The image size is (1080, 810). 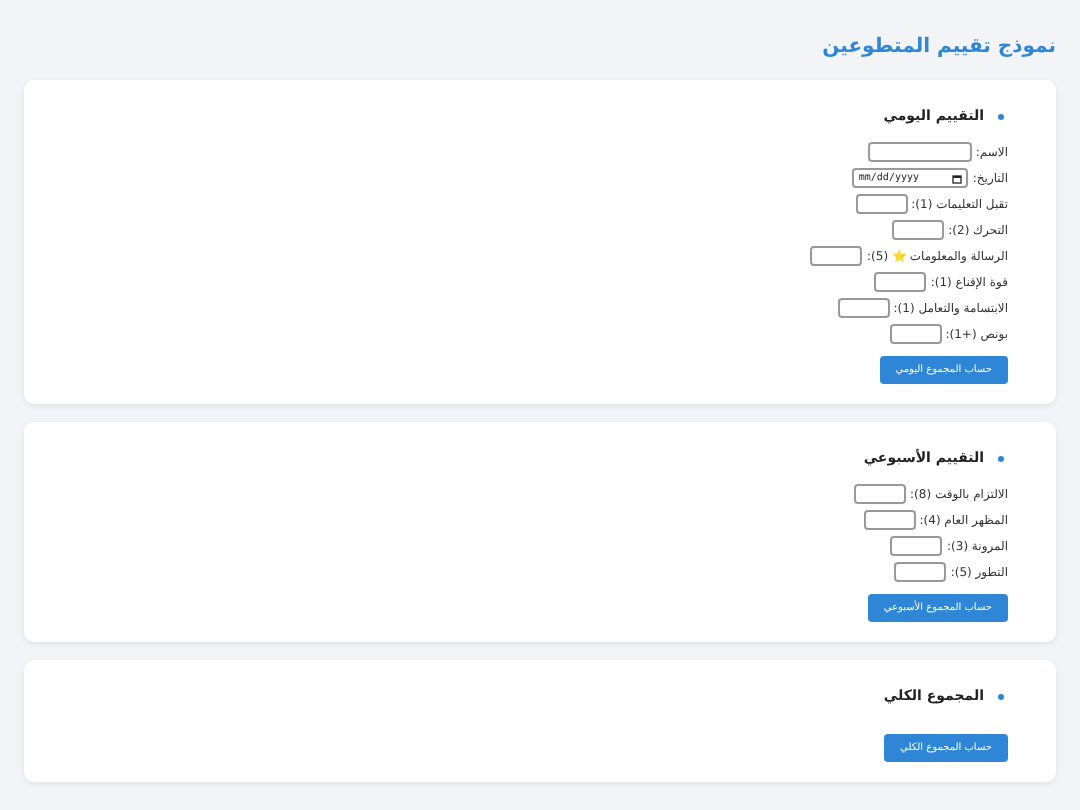 I want to click on calendar-icon, so click(x=957, y=179).